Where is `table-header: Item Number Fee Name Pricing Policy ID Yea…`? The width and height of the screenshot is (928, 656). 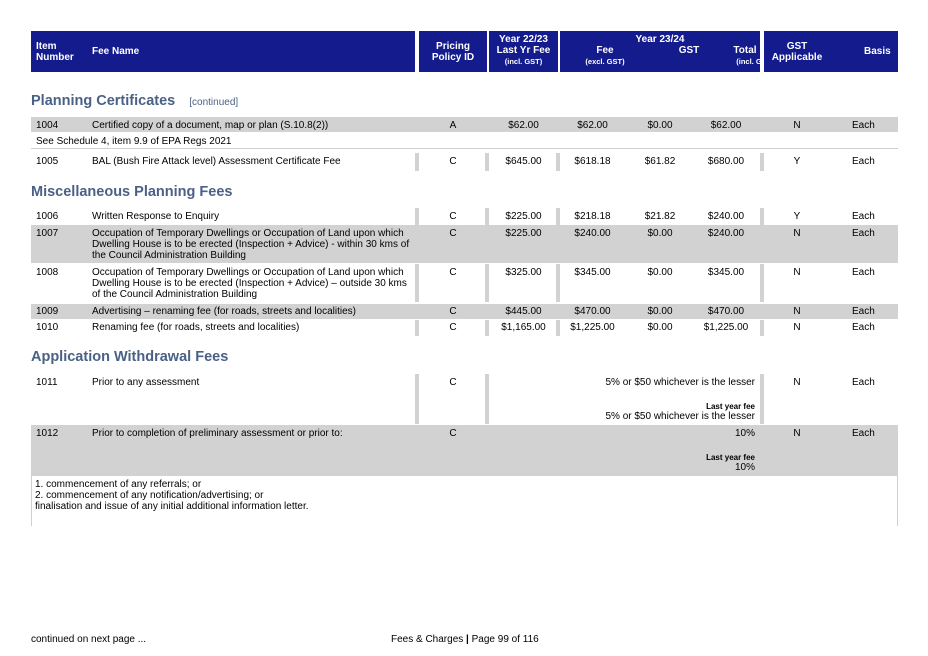
table-header: Item Number Fee Name Pricing Policy ID Yea… is located at coordinates (464, 51).